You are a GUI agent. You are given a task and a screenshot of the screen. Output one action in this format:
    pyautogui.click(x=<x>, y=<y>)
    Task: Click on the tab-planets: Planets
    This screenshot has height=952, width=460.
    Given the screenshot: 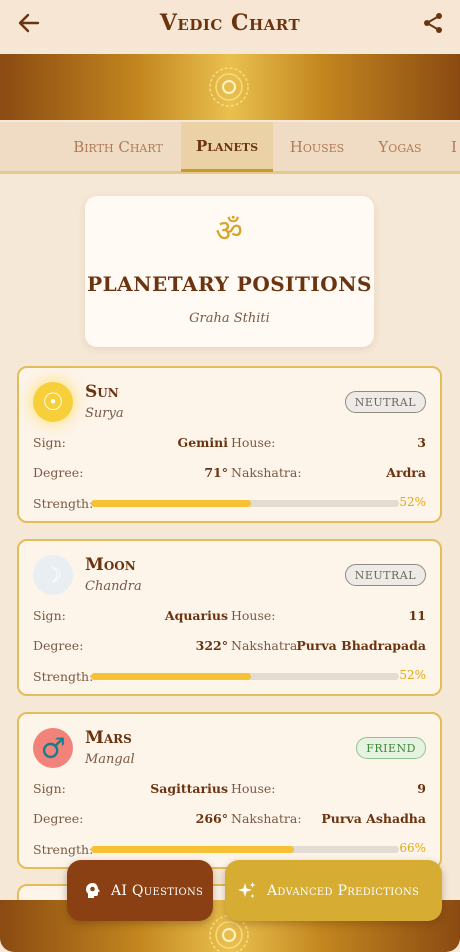 What is the action you would take?
    pyautogui.click(x=227, y=147)
    